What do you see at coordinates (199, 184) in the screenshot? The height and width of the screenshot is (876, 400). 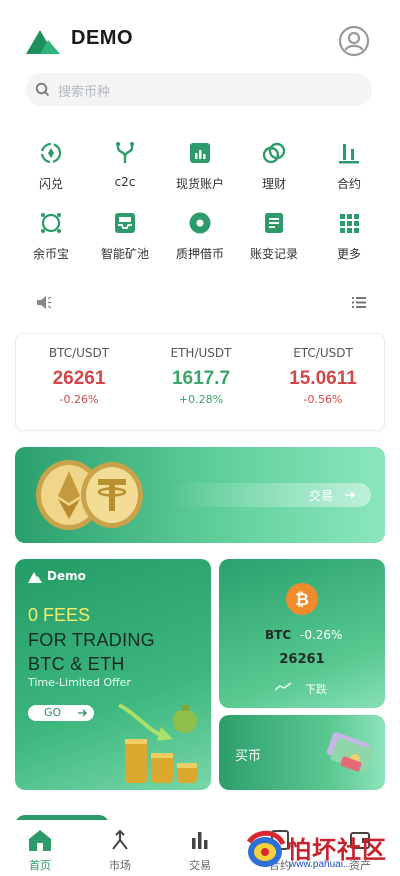 I see `menu-label: 现货账户` at bounding box center [199, 184].